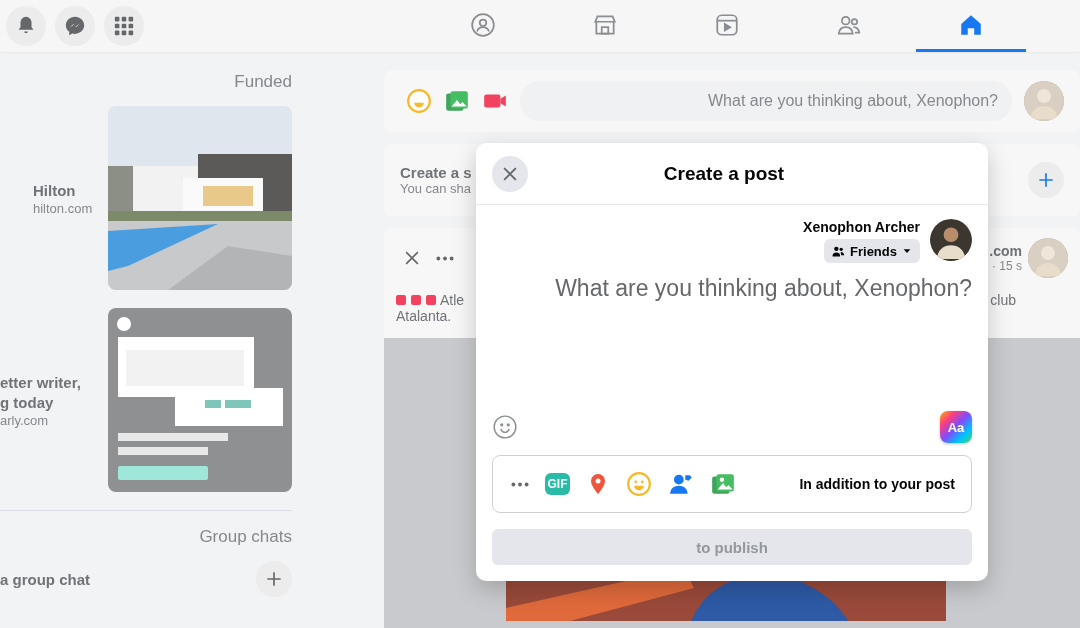 The width and height of the screenshot is (1080, 628). I want to click on friends-icon, so click(839, 251).